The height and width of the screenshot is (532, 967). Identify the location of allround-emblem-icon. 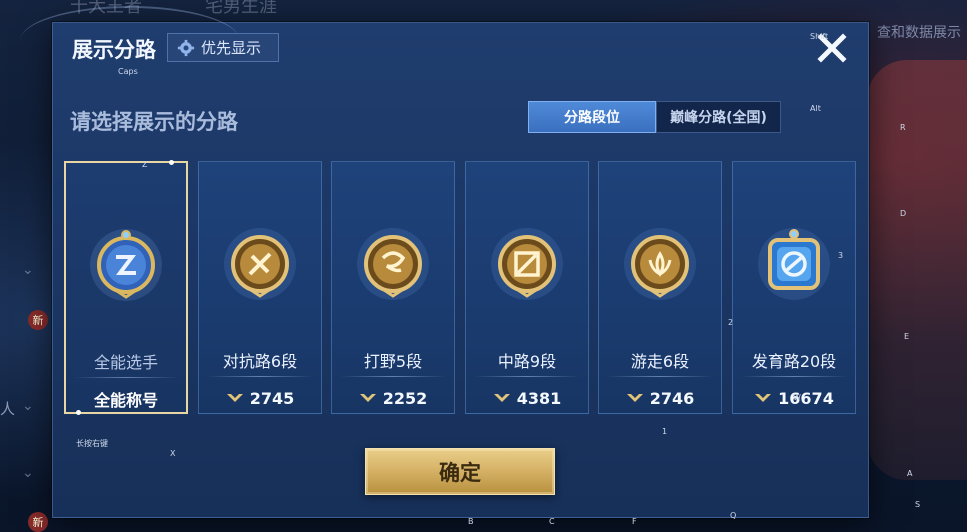
(126, 265).